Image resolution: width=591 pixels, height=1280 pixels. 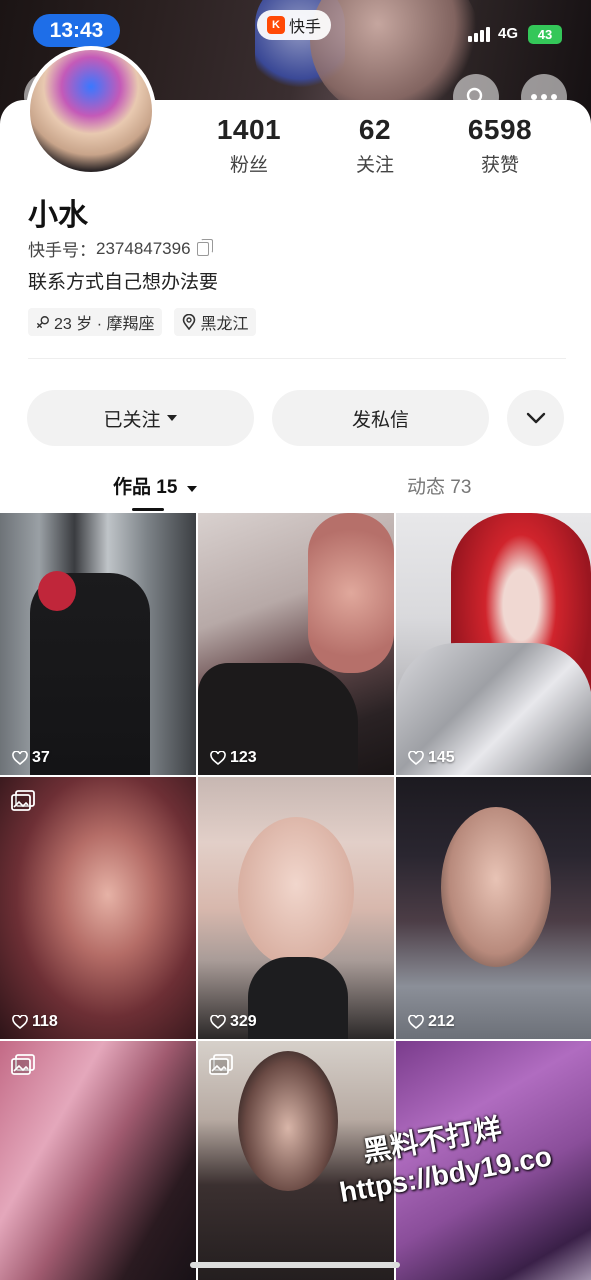 I want to click on likes-count: 145, so click(x=431, y=758).